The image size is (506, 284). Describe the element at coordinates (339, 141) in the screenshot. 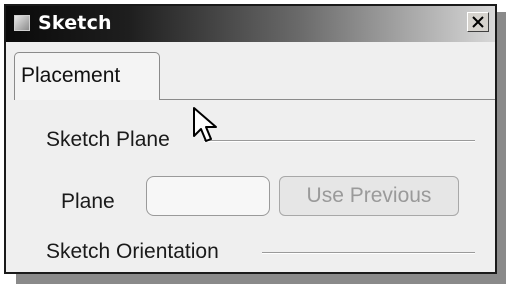

I see `sketch-plane-separator` at that location.